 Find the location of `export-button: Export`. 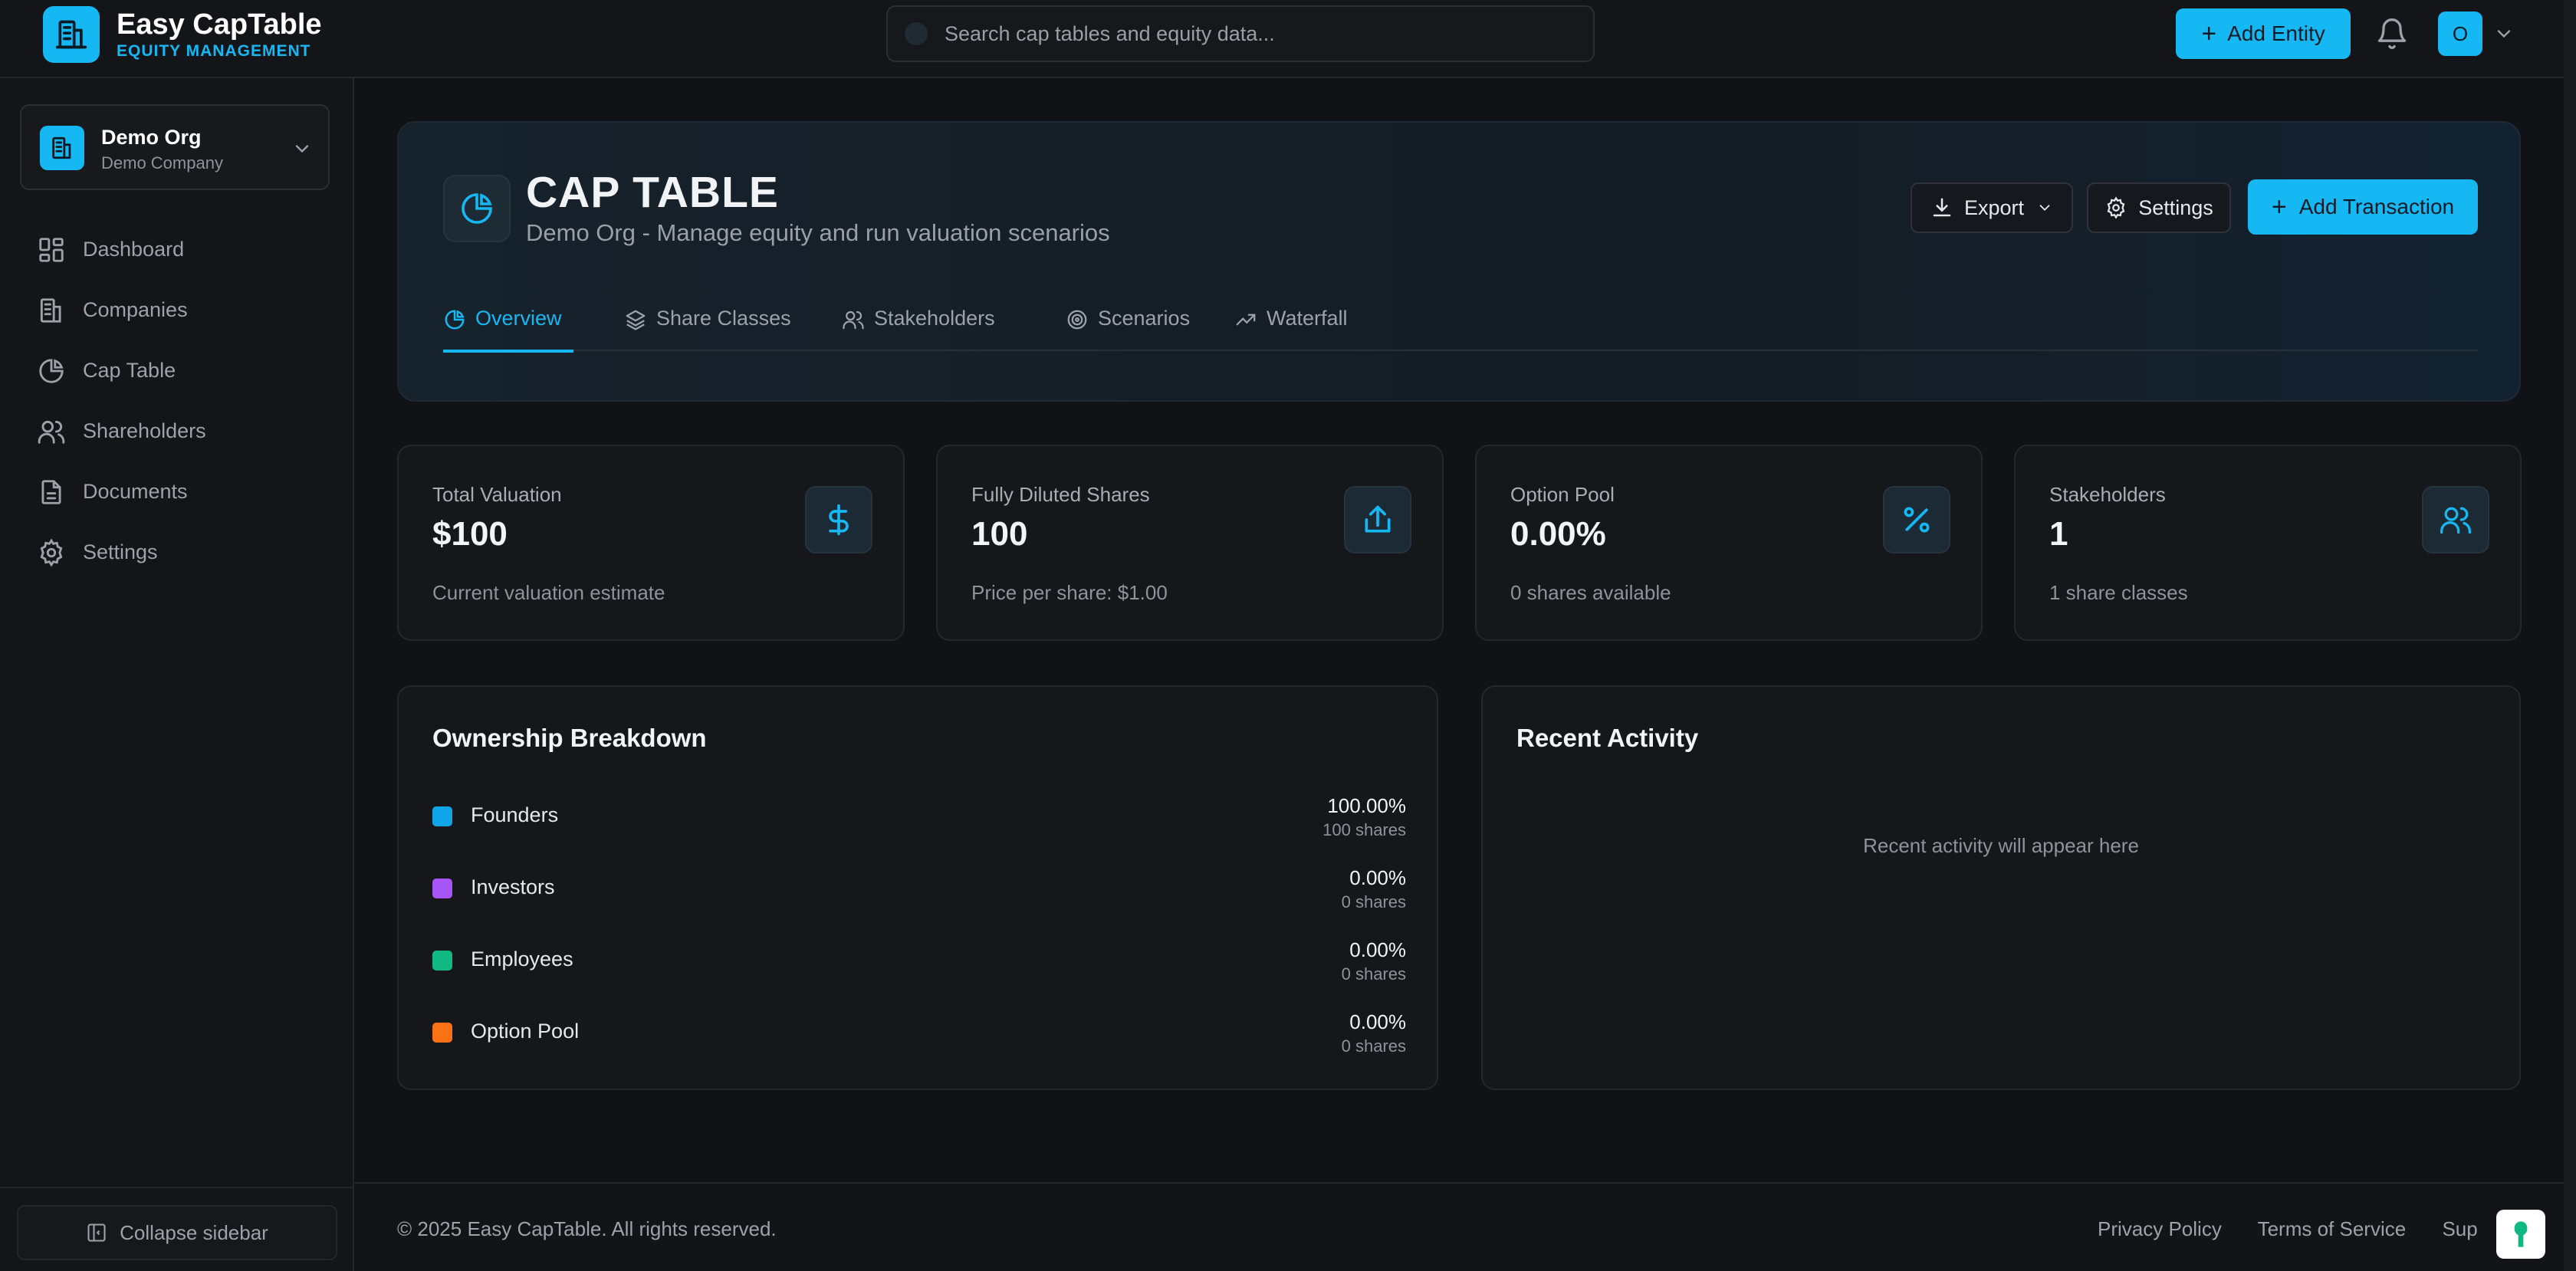

export-button: Export is located at coordinates (1992, 208).